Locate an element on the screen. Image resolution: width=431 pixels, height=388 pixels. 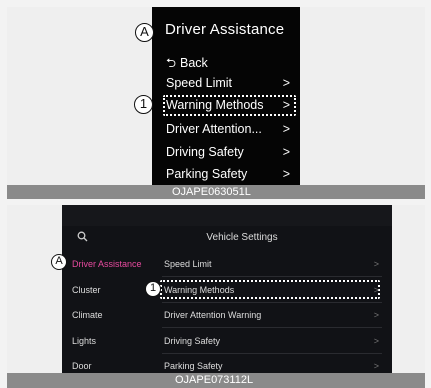
back-label: Back is located at coordinates (194, 63).